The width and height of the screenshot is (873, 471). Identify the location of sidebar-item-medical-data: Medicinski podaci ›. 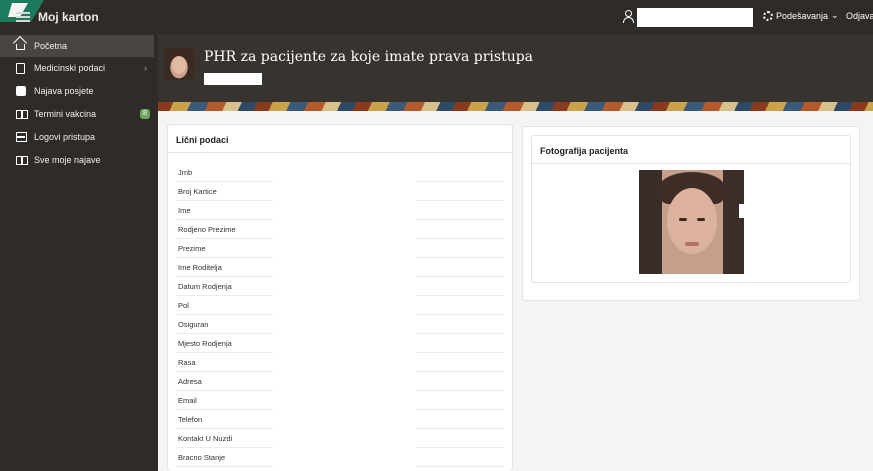
(79, 68).